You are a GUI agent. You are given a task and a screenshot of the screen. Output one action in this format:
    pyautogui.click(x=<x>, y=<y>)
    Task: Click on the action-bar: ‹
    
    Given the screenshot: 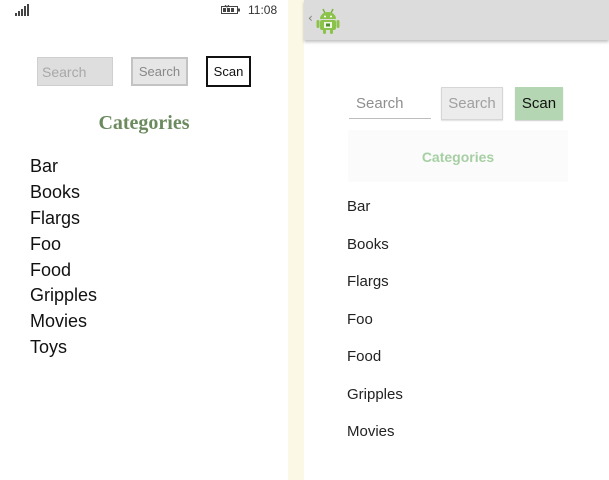 What is the action you would take?
    pyautogui.click(x=456, y=20)
    